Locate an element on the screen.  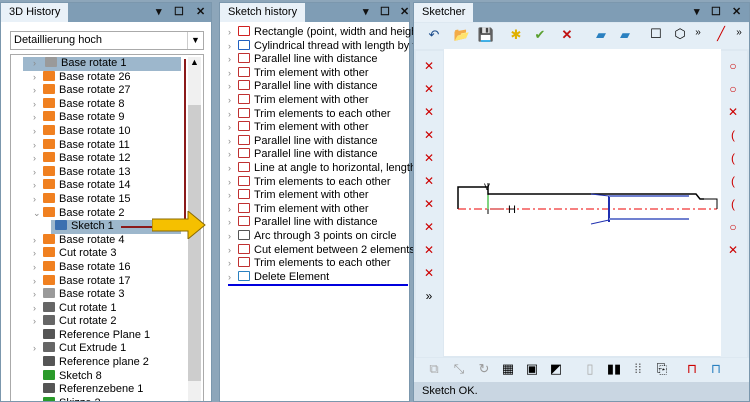
scroll-thumb is located at coordinates (194, 243).